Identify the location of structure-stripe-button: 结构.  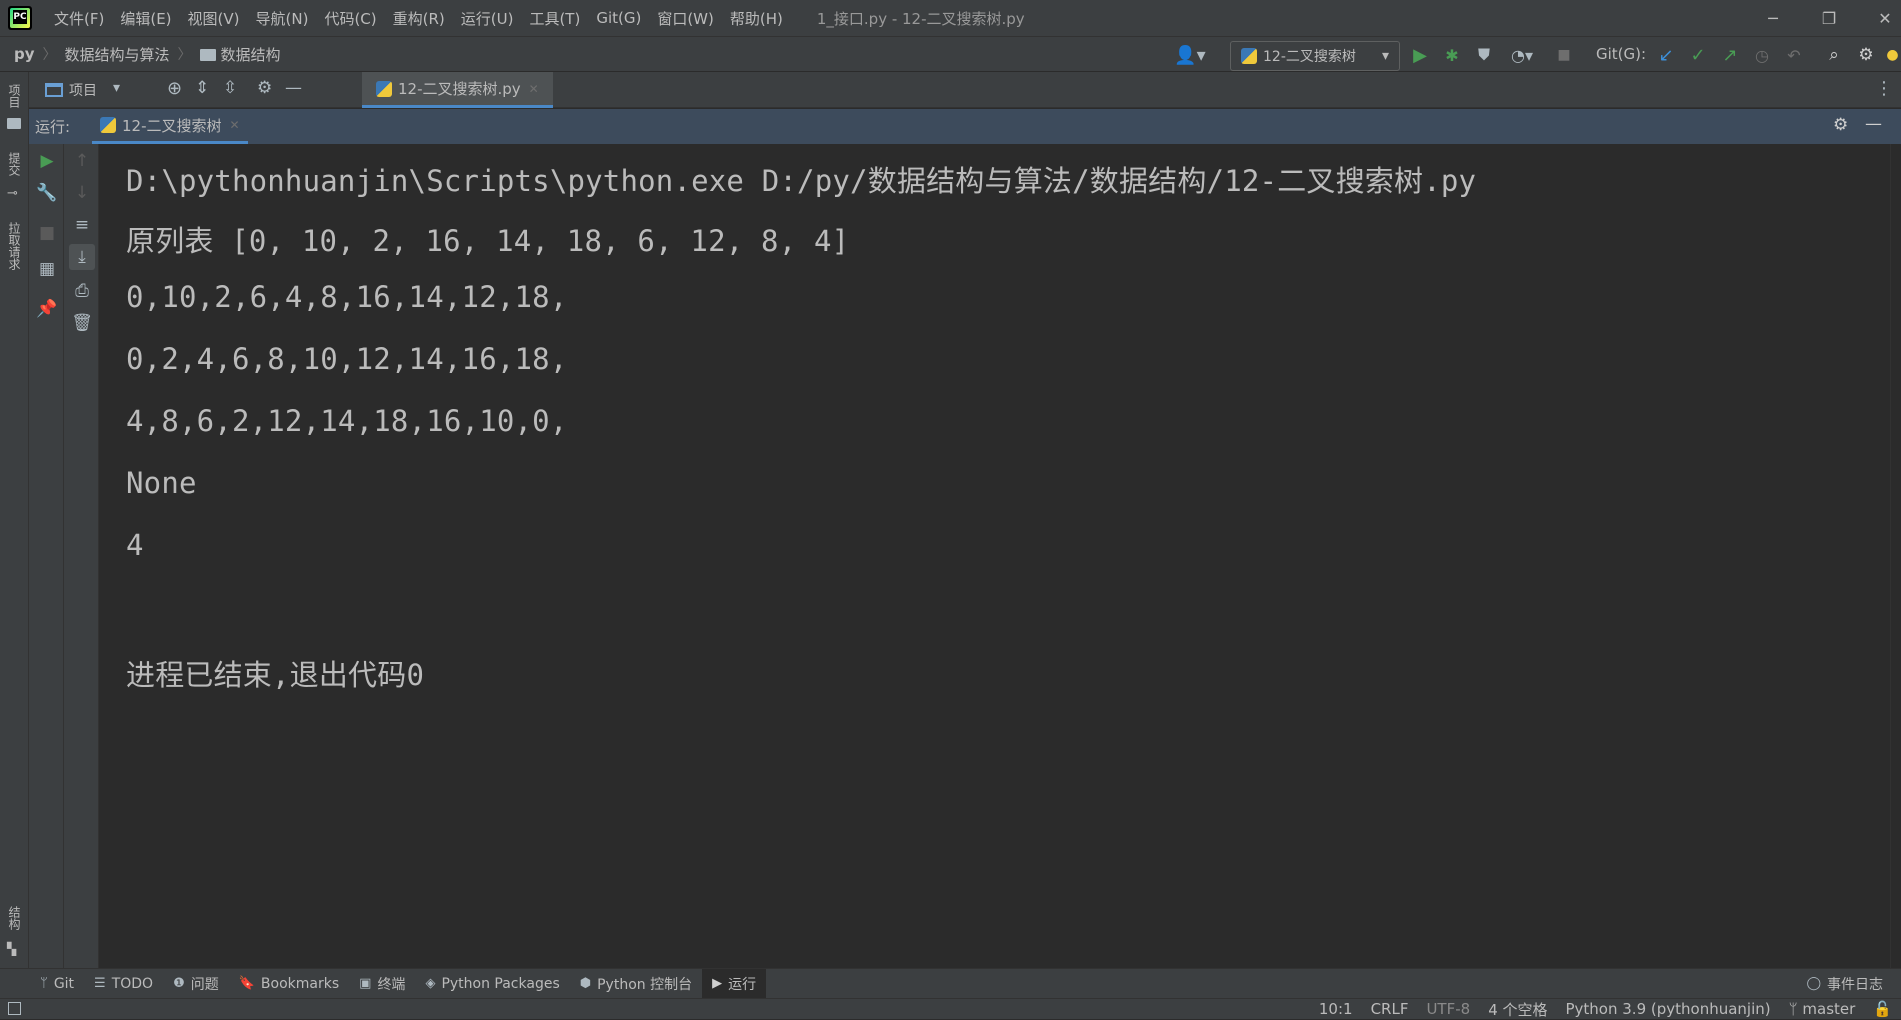
(14, 918).